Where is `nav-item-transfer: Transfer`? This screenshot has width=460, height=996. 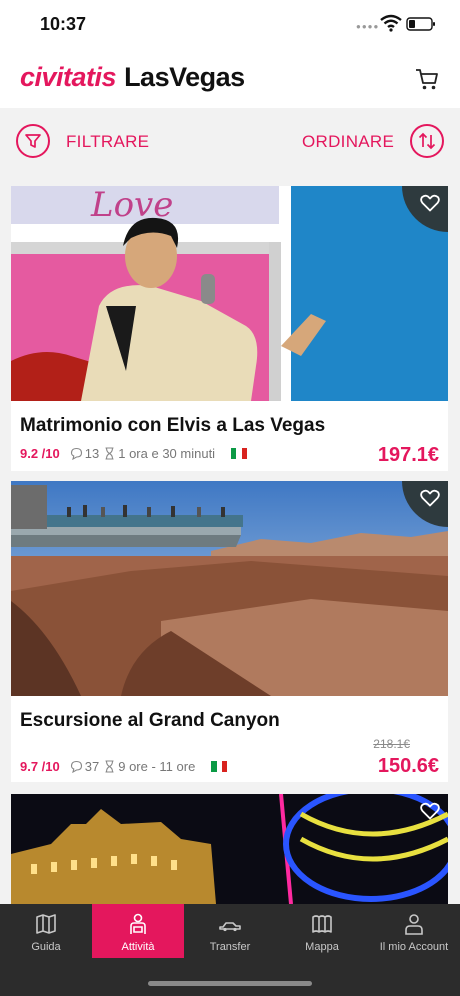 nav-item-transfer: Transfer is located at coordinates (230, 931).